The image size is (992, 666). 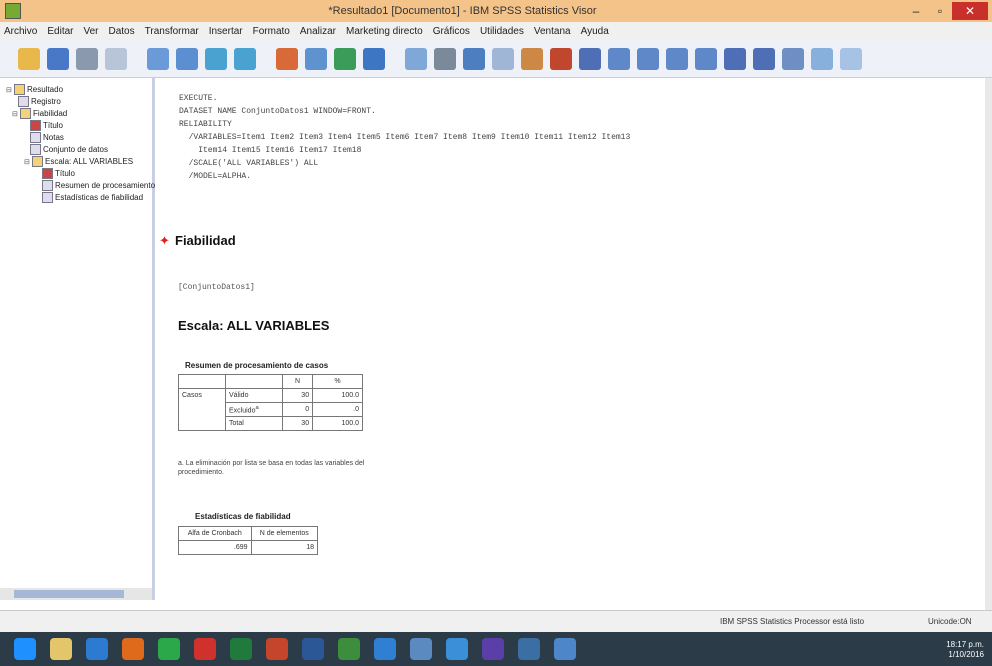 What do you see at coordinates (205, 649) in the screenshot?
I see `power-app-icon` at bounding box center [205, 649].